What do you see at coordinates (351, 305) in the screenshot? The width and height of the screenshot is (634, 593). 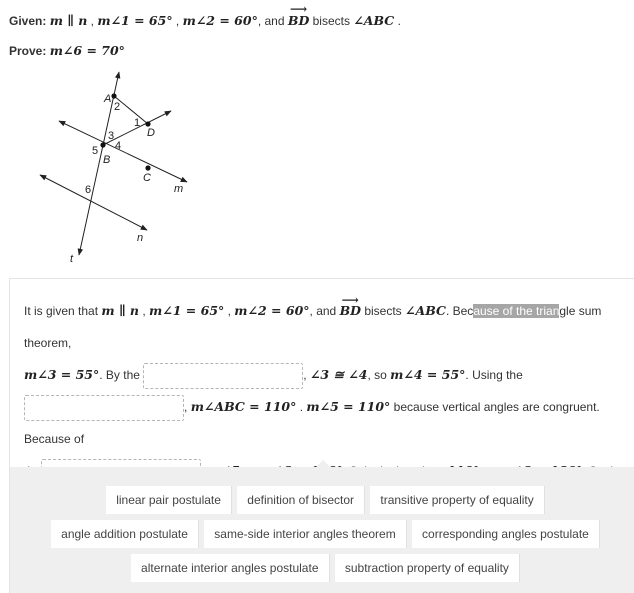 I see `proof-ray-bd: BD` at bounding box center [351, 305].